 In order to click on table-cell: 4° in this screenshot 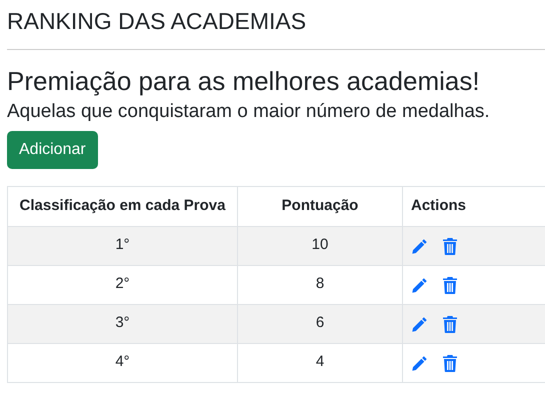, I will do `click(123, 362)`.